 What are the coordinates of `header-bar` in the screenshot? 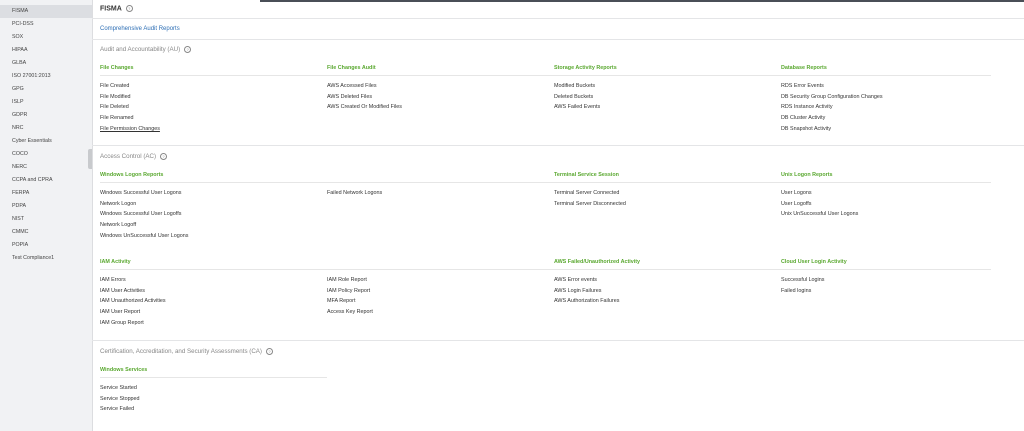 It's located at (558, 9).